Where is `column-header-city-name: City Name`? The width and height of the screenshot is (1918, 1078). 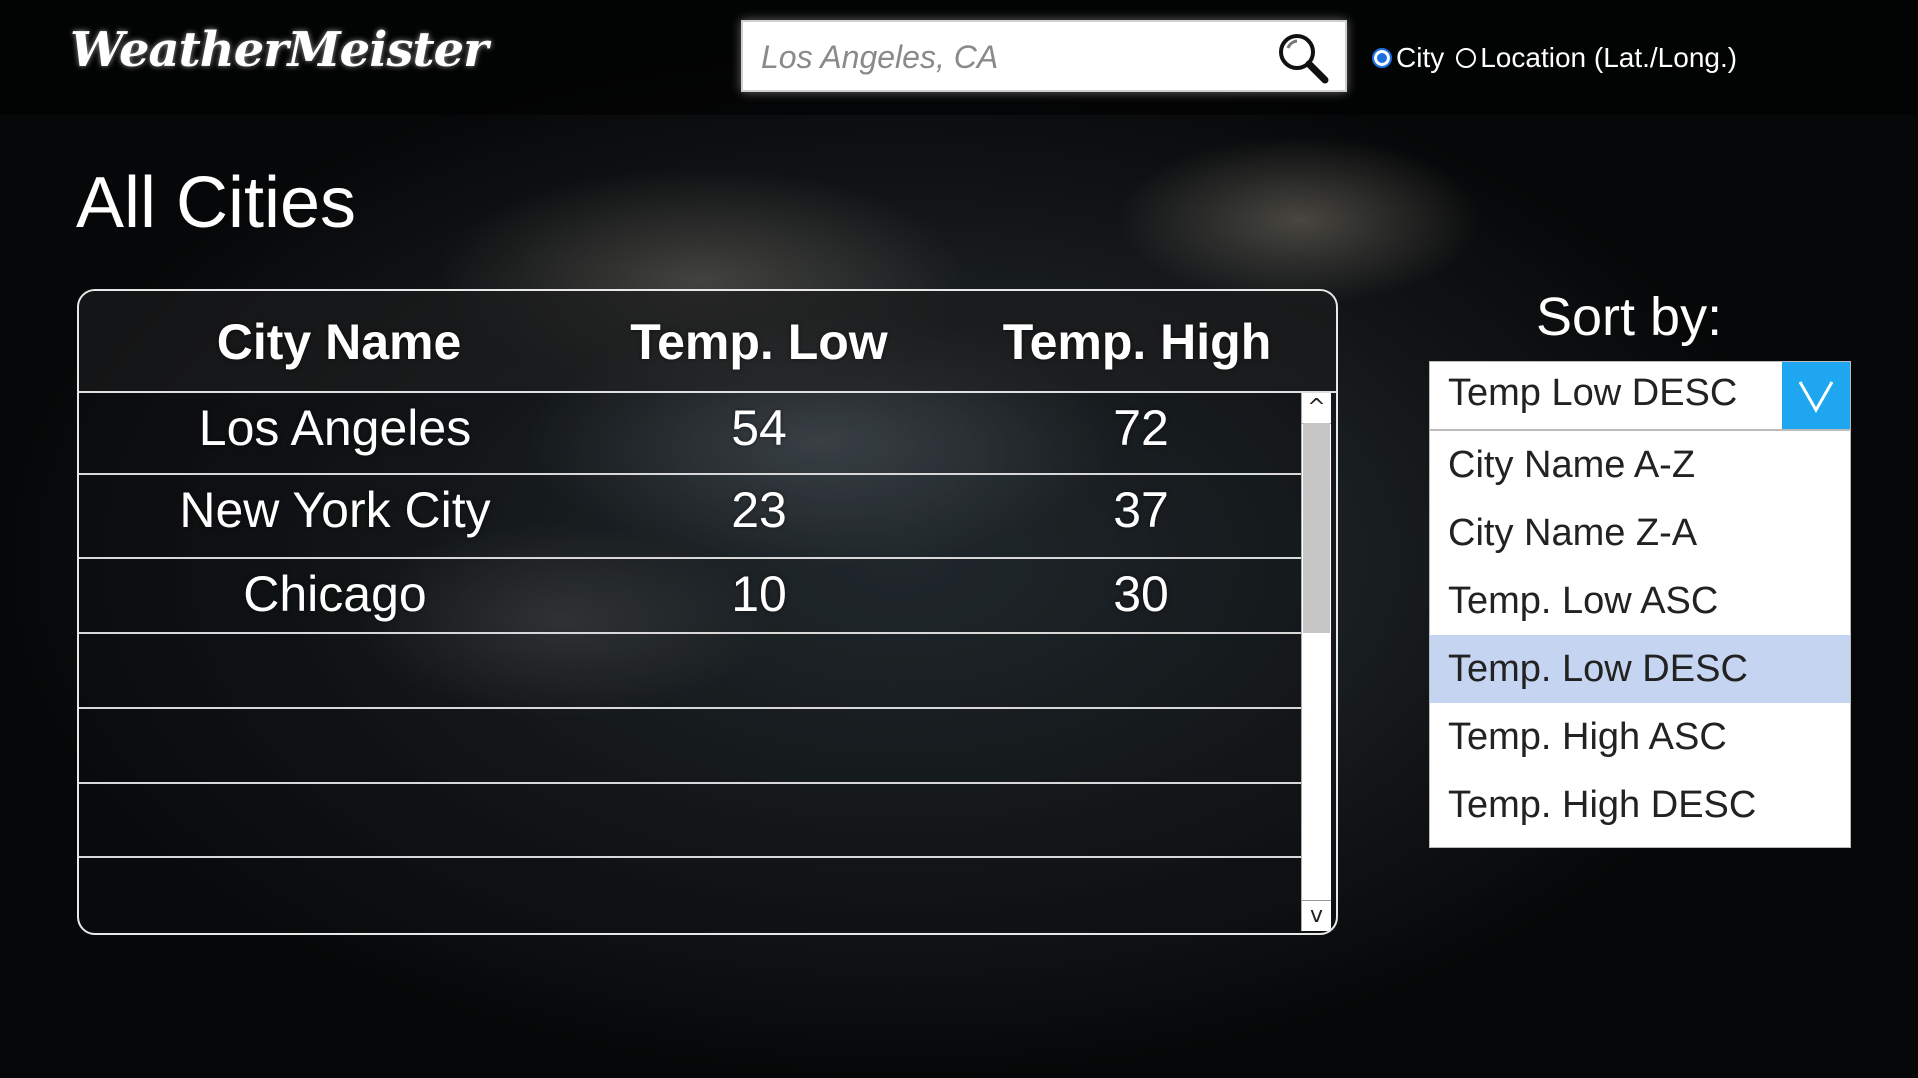
column-header-city-name: City Name is located at coordinates (339, 342).